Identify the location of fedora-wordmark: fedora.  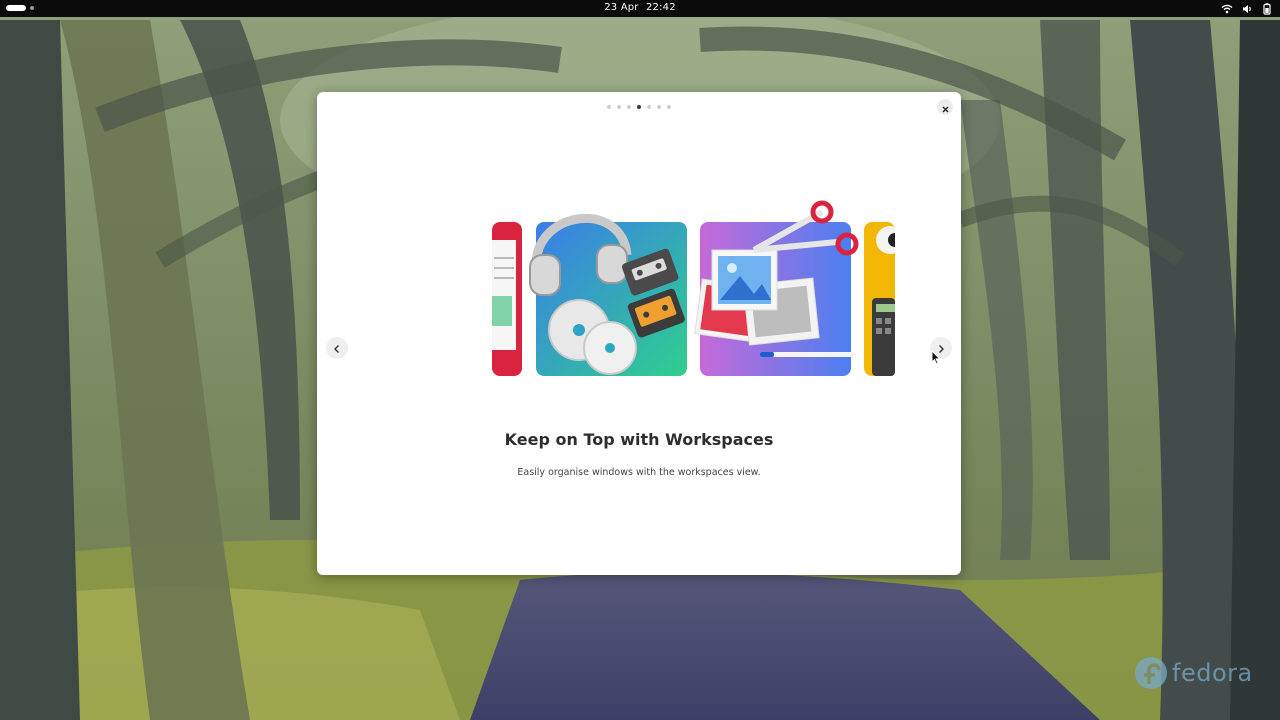
(1212, 673).